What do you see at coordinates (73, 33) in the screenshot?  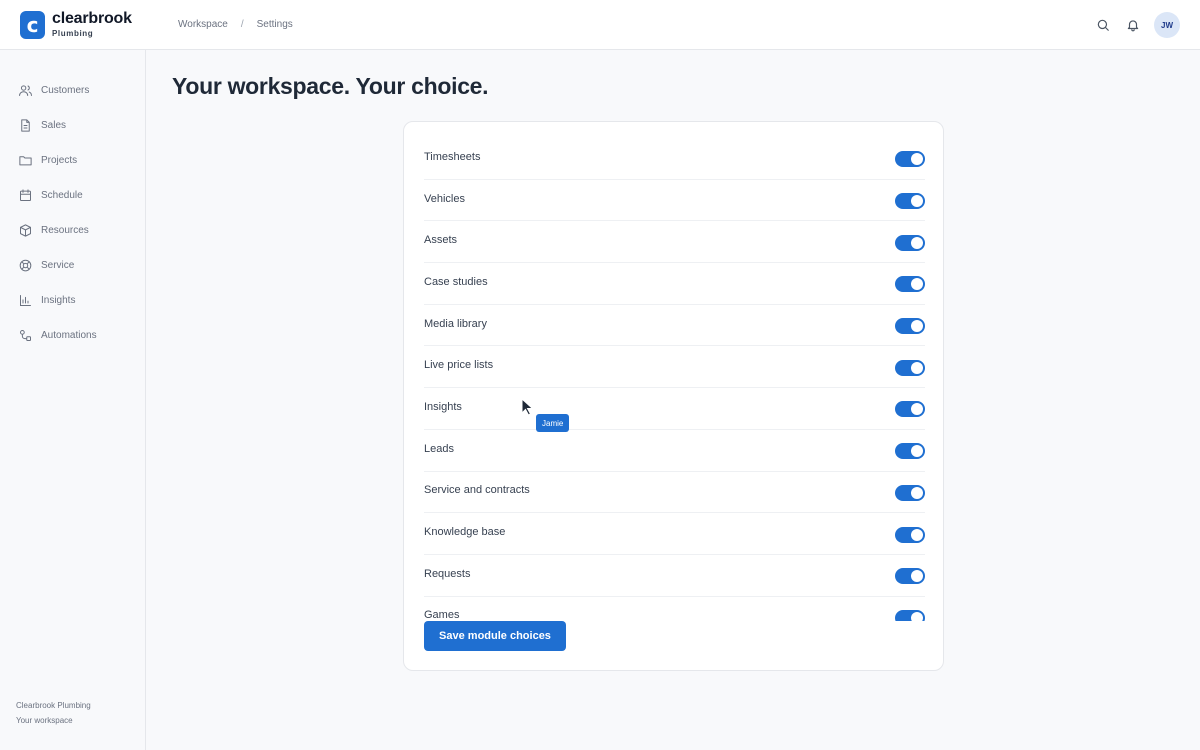 I see `brand-subtitle: Plumbing` at bounding box center [73, 33].